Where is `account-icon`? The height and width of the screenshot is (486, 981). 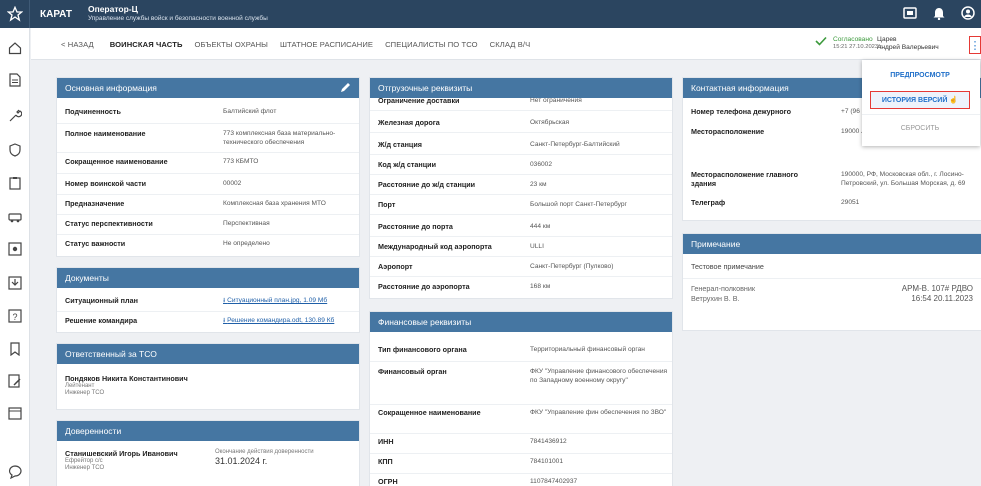 account-icon is located at coordinates (968, 14).